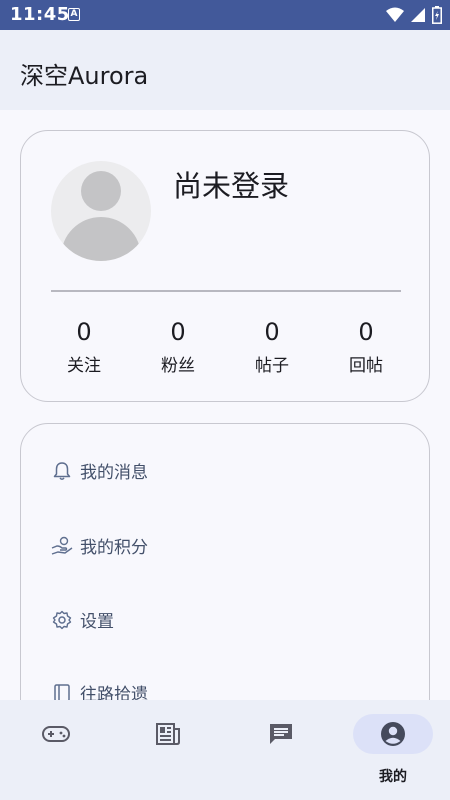 Image resolution: width=450 pixels, height=800 pixels. Describe the element at coordinates (225, 70) in the screenshot. I see `app-bar: 深空Aurora` at that location.